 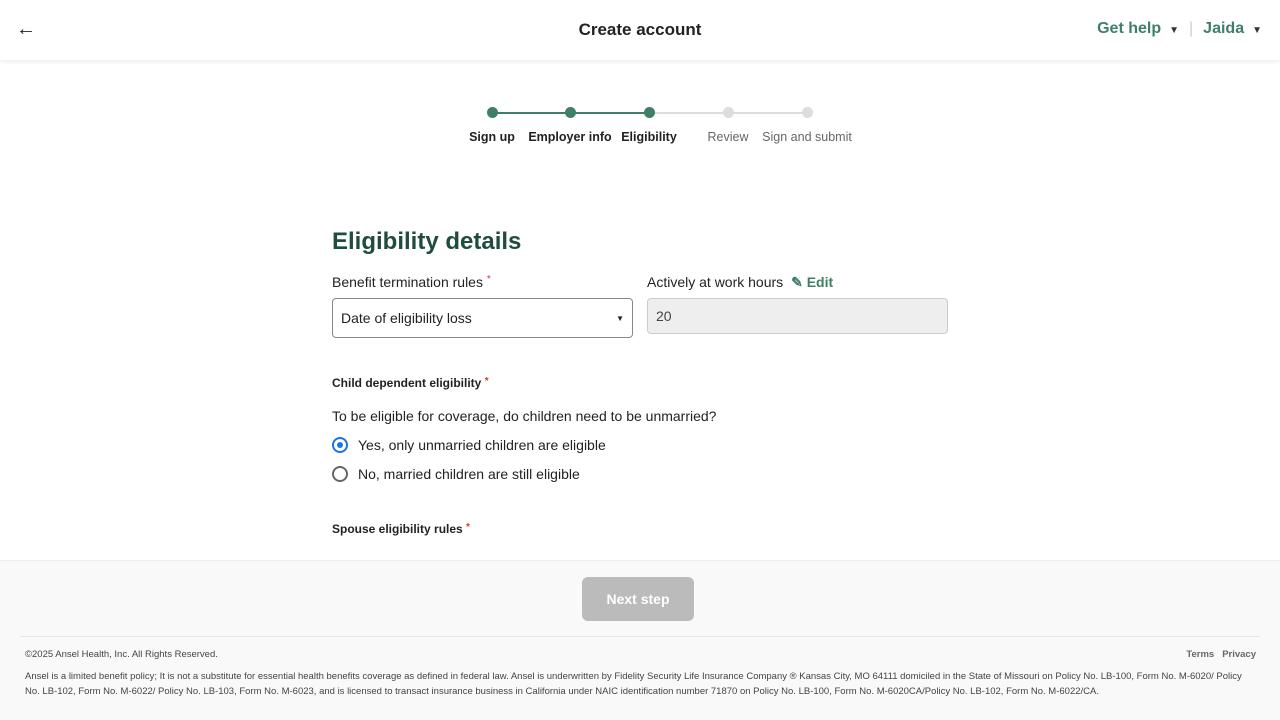 I want to click on radio-selected-icon, so click(x=340, y=445).